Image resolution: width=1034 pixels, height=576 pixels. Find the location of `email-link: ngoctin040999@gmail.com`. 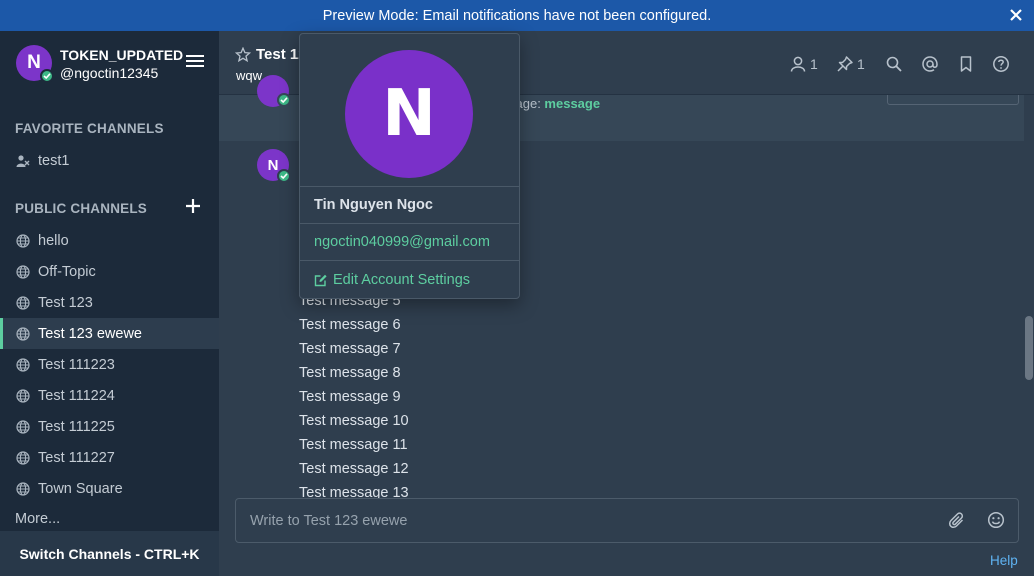

email-link: ngoctin040999@gmail.com is located at coordinates (402, 242).